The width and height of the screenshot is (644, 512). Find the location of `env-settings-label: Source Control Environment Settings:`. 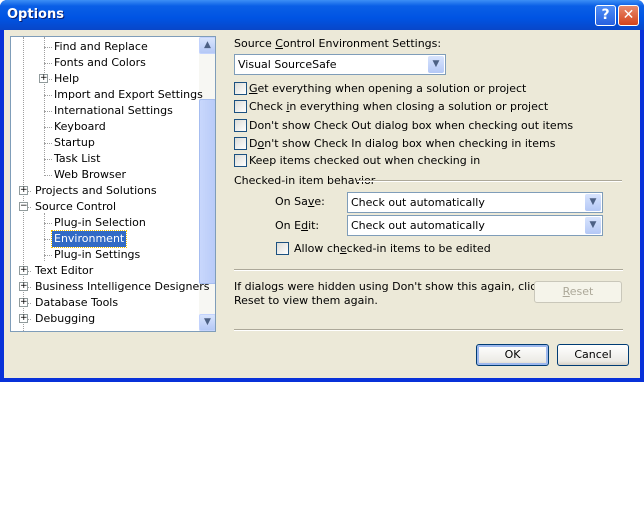

env-settings-label: Source Control Environment Settings: is located at coordinates (338, 43).